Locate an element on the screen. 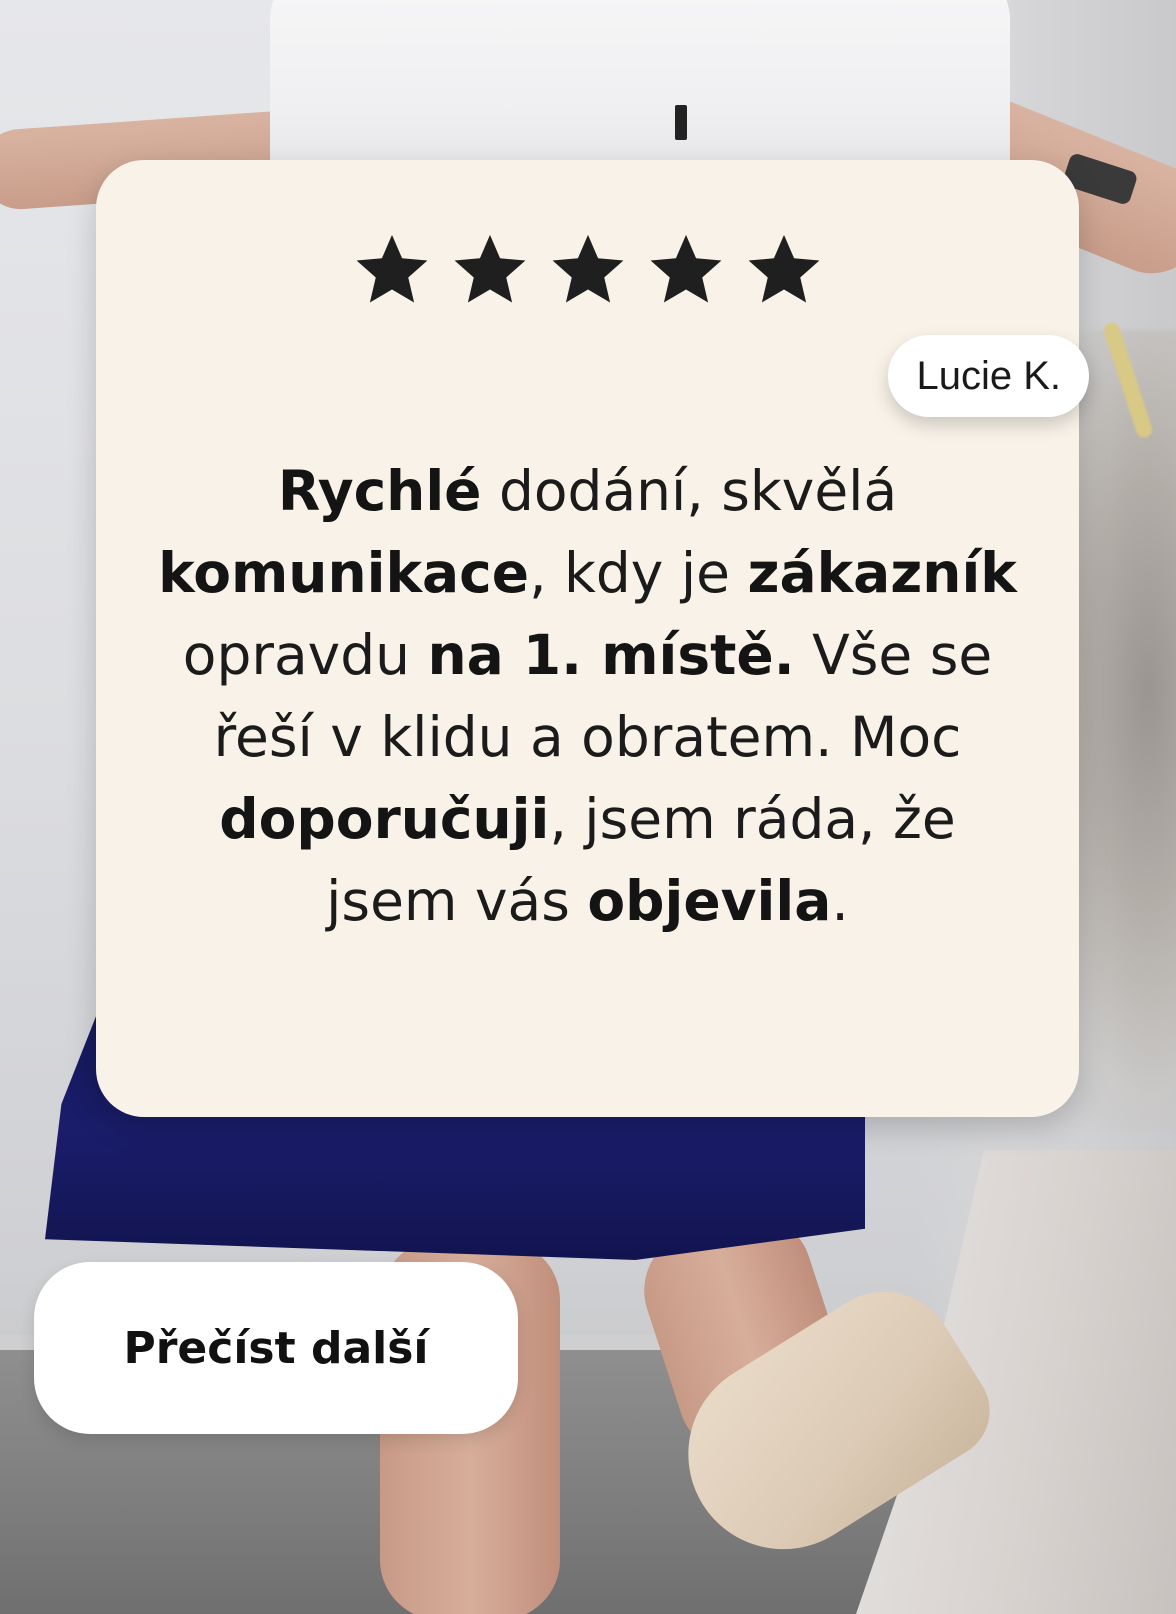  shirt-label-tag is located at coordinates (681, 122).